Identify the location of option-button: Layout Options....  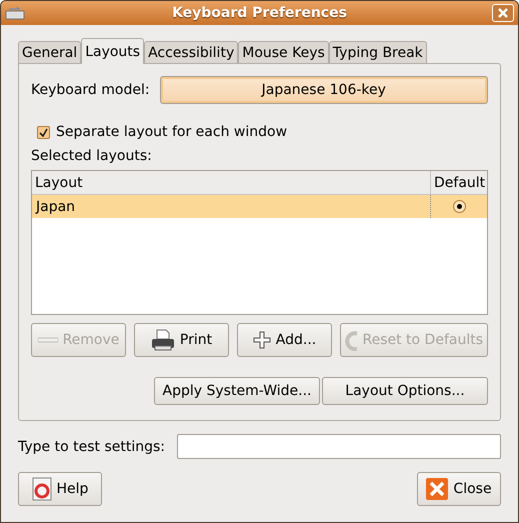
(405, 391).